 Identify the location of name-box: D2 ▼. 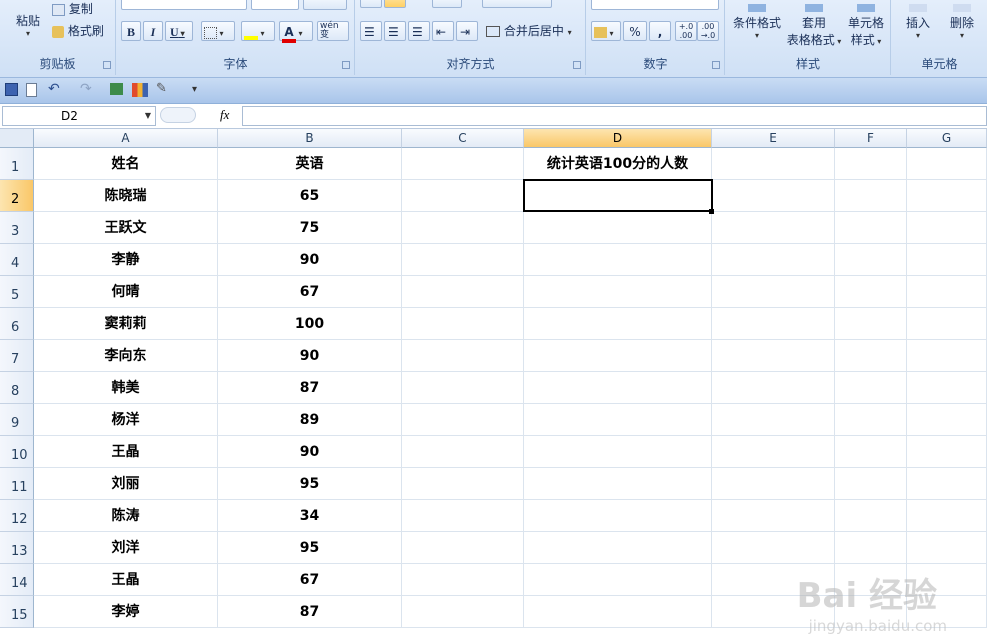
(79, 116).